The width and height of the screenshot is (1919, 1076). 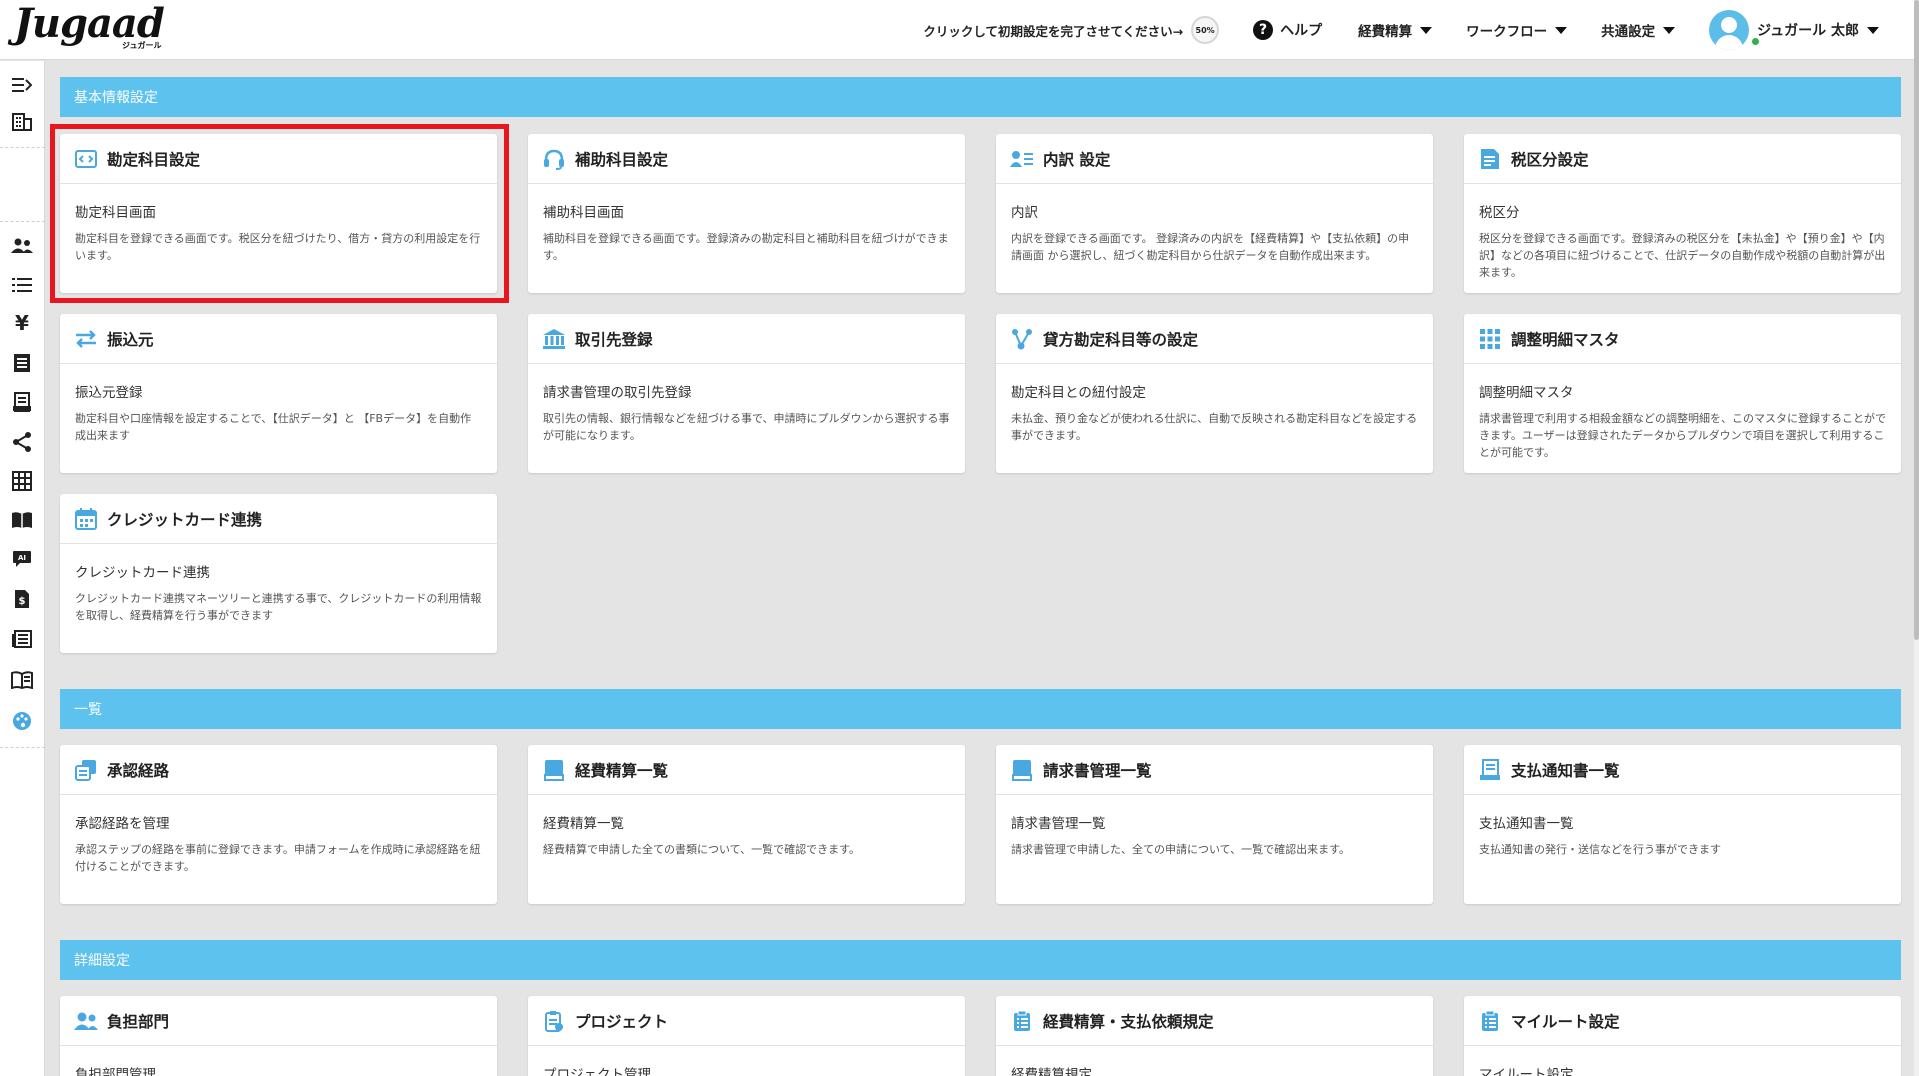 What do you see at coordinates (86, 159) in the screenshot?
I see `code-window-icon` at bounding box center [86, 159].